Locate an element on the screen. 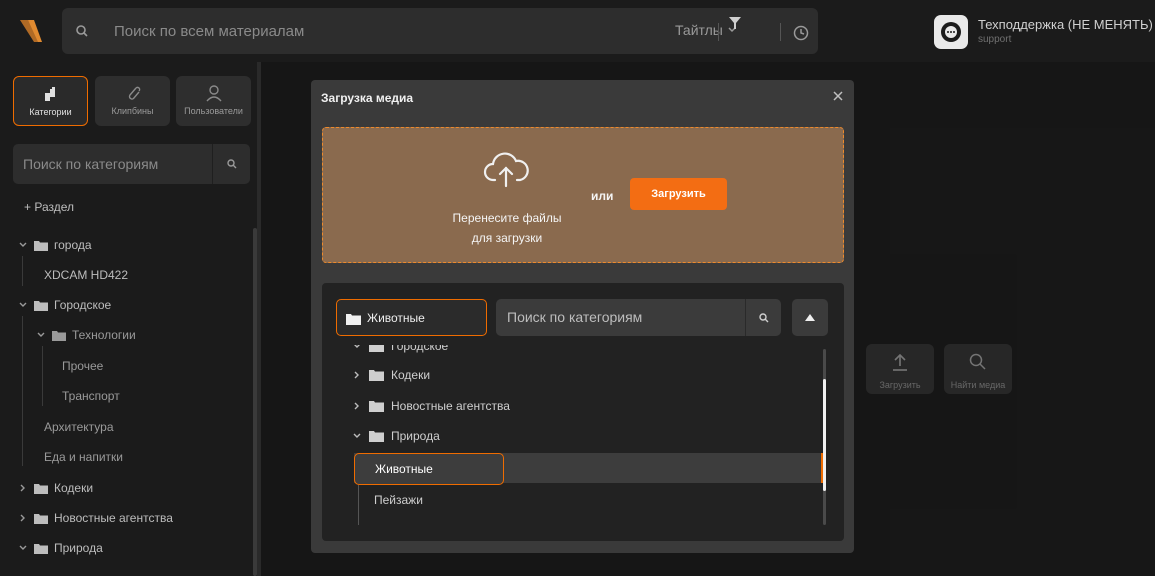 The image size is (1155, 576). tree-item-label: Архитектура is located at coordinates (79, 427).